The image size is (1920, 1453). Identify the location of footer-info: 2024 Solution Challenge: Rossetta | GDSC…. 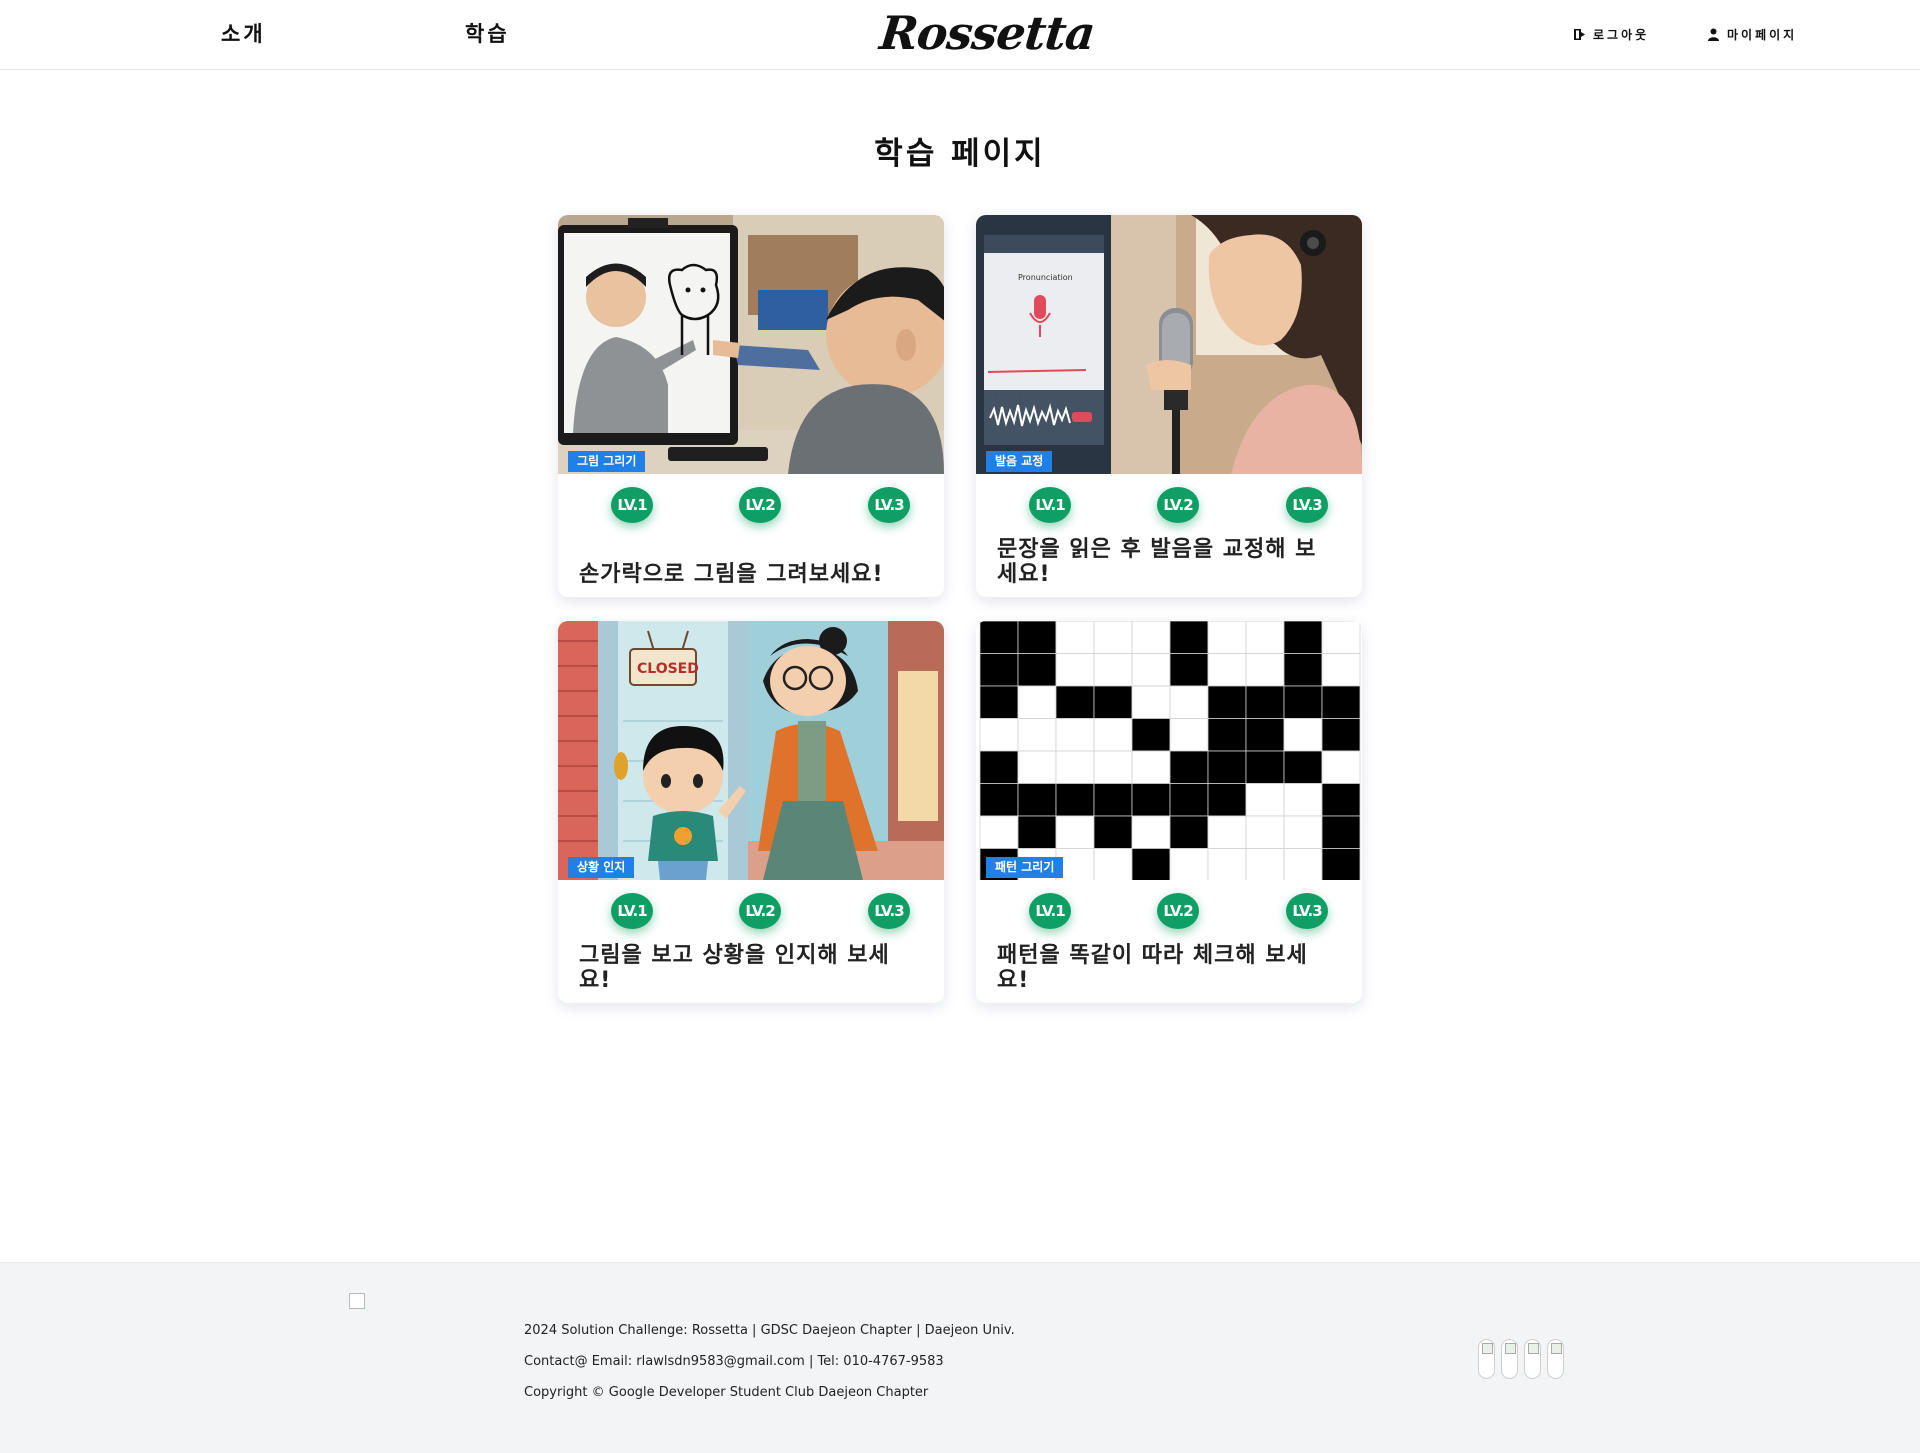
(769, 1330).